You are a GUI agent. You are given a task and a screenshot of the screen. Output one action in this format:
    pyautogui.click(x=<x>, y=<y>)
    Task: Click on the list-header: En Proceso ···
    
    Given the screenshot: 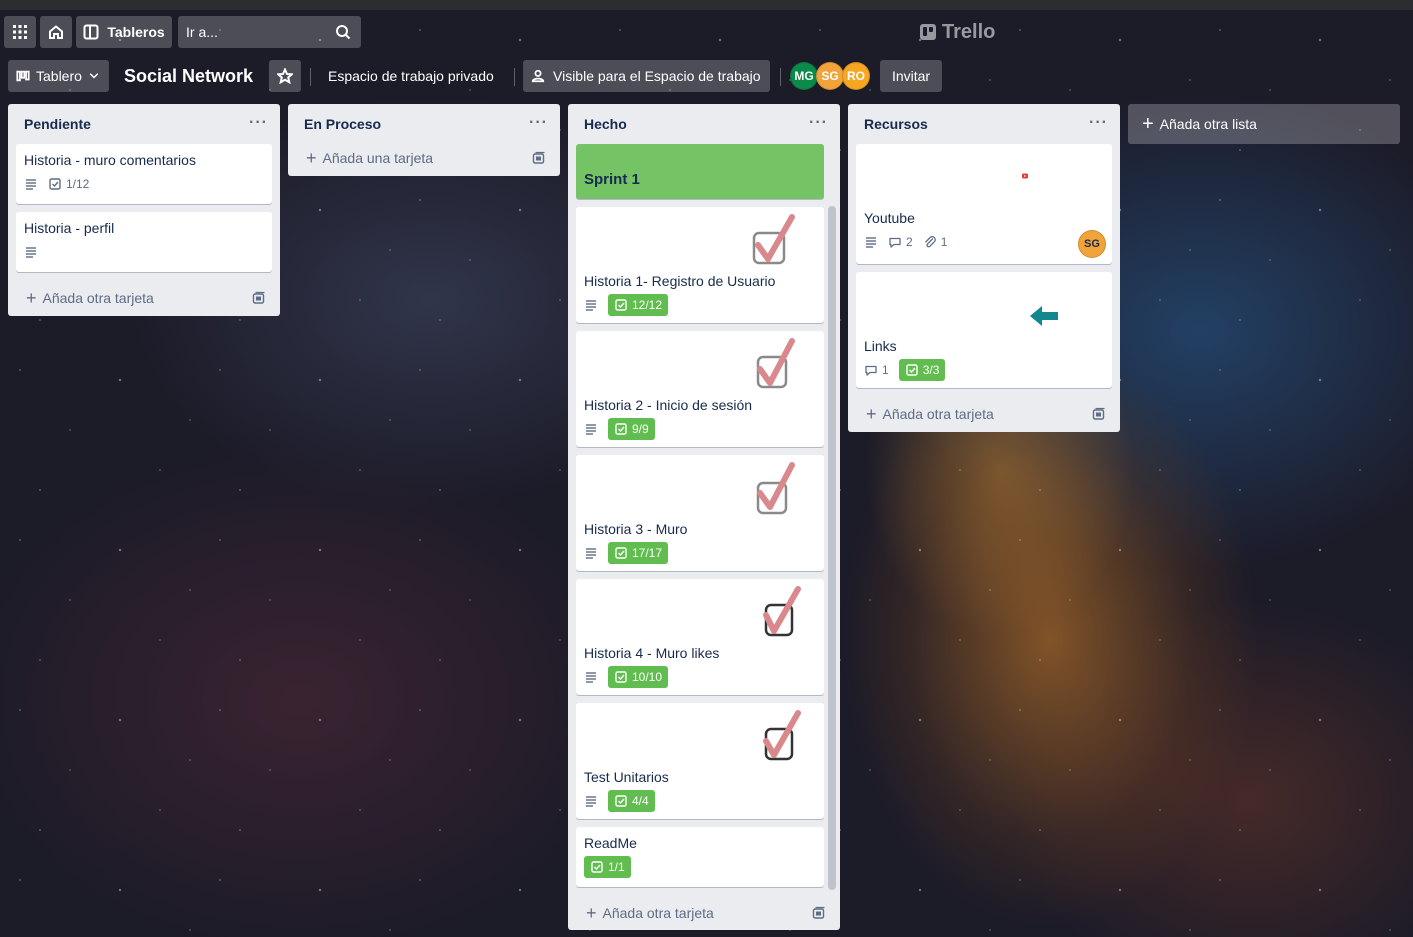 What is the action you would take?
    pyautogui.click(x=424, y=124)
    